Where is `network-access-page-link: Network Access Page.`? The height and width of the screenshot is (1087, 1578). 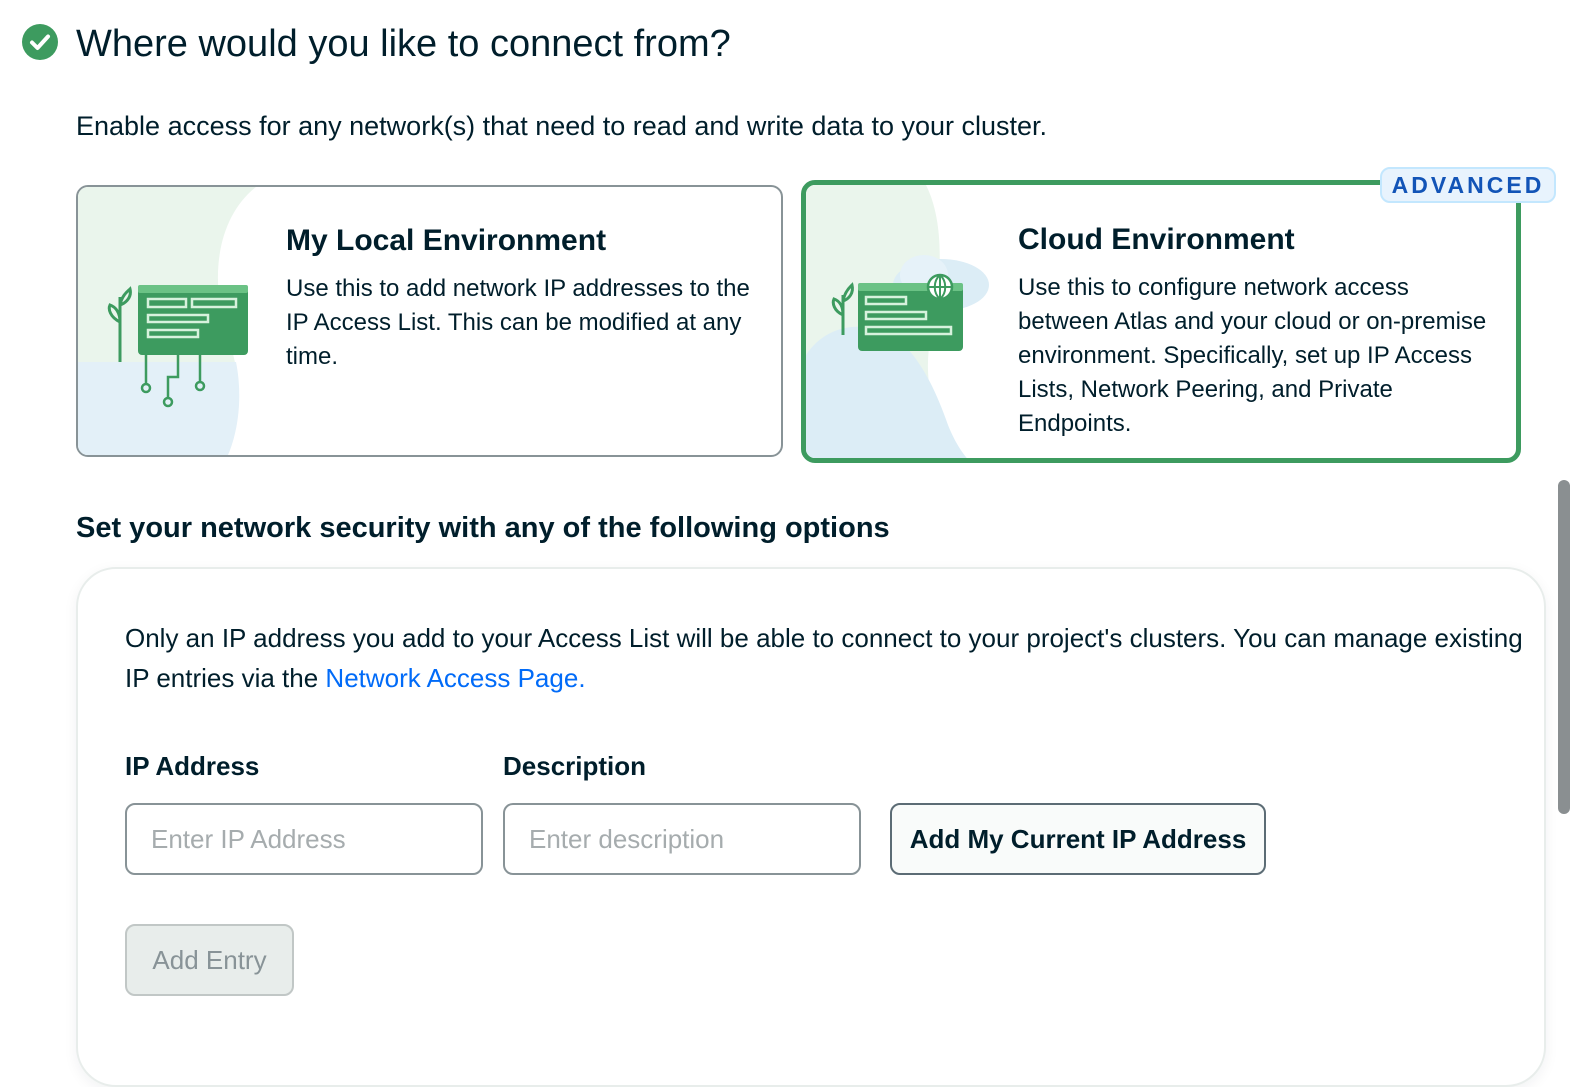
network-access-page-link: Network Access Page. is located at coordinates (455, 678).